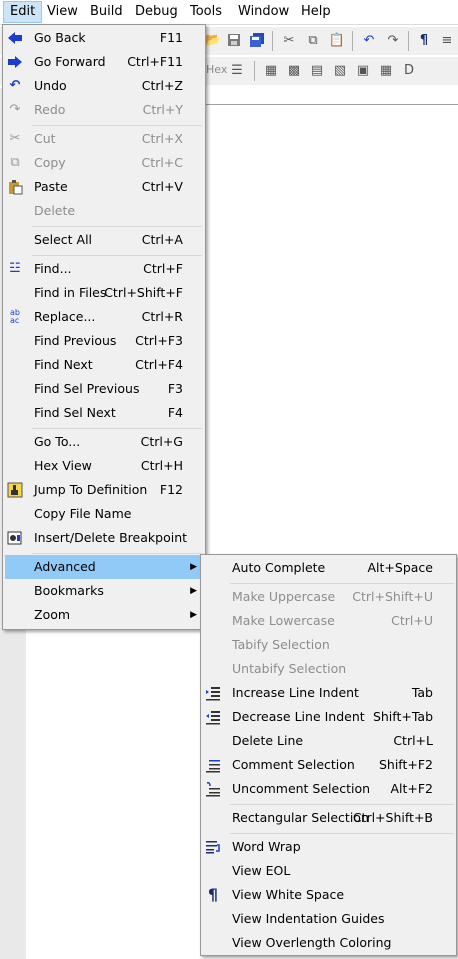 The width and height of the screenshot is (458, 959). What do you see at coordinates (328, 789) in the screenshot?
I see `uncomment-selection-item: Uncomment Selection Alt+F2` at bounding box center [328, 789].